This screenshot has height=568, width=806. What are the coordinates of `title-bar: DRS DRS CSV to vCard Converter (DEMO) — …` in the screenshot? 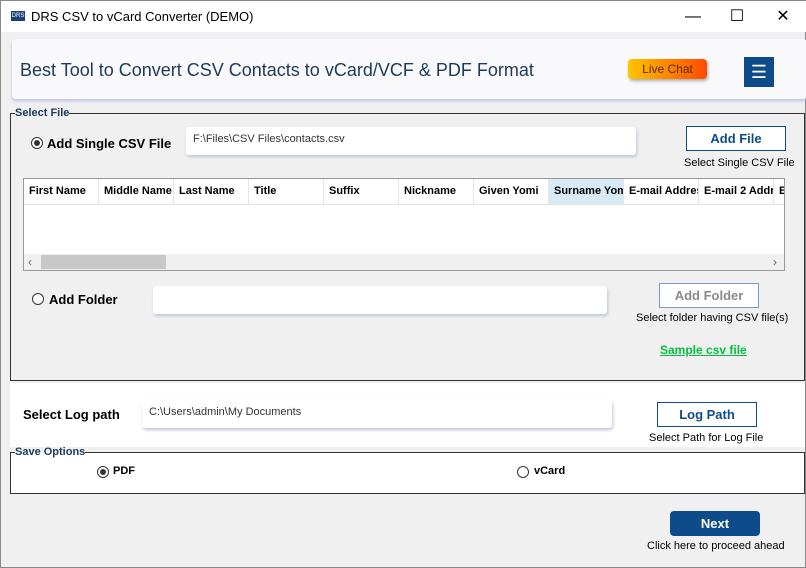 It's located at (403, 16).